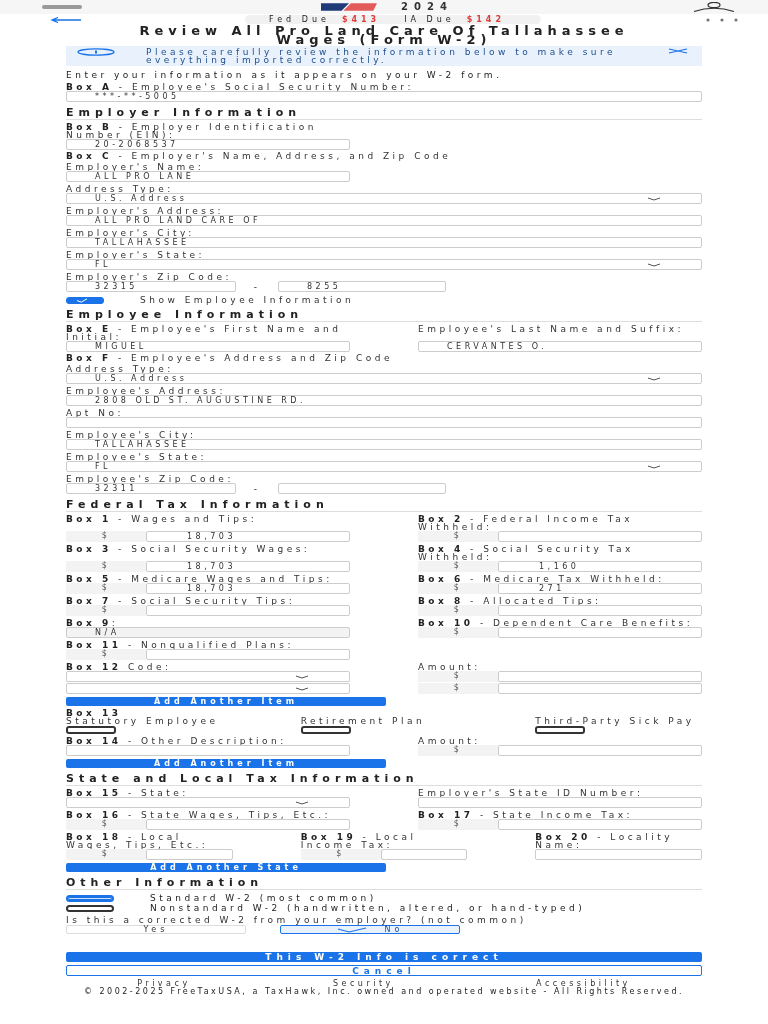 The width and height of the screenshot is (768, 1024). I want to click on text-field: CERVANTES O., so click(560, 346).